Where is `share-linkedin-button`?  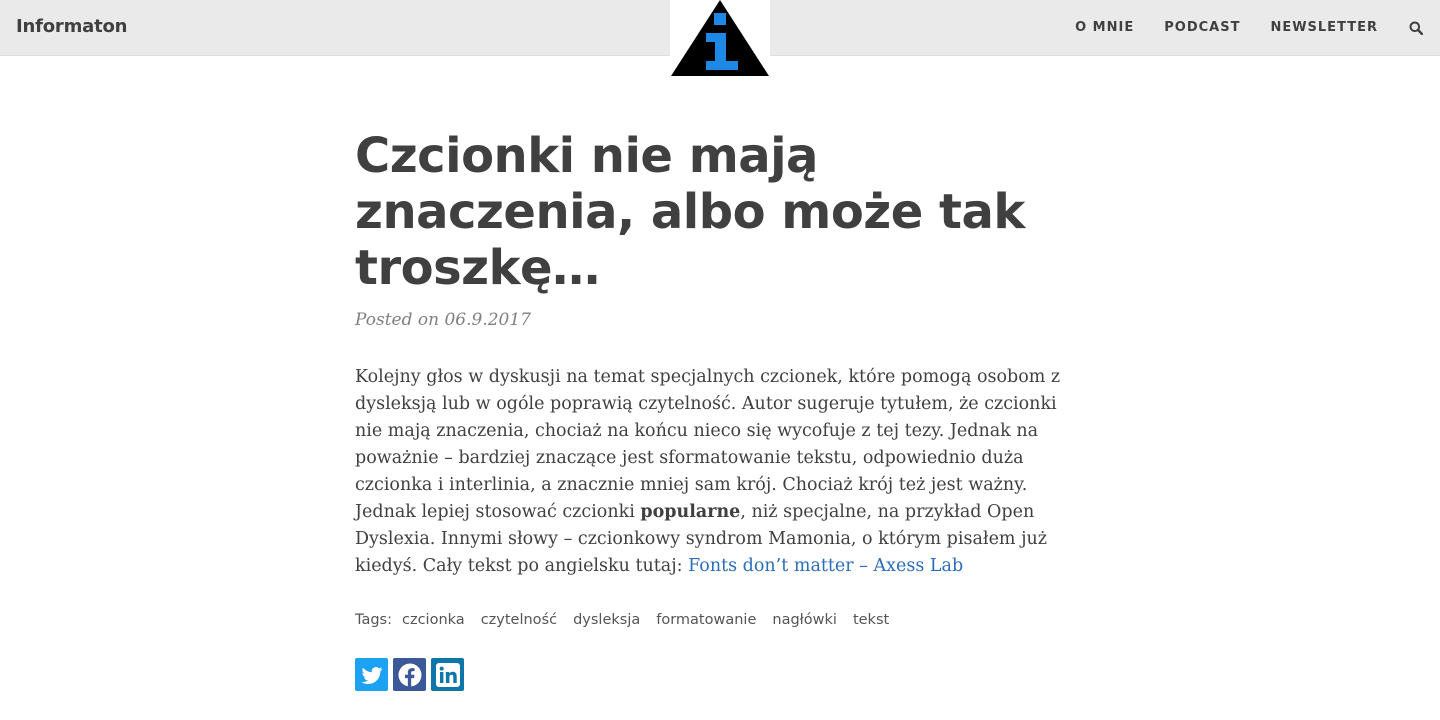 share-linkedin-button is located at coordinates (447, 674).